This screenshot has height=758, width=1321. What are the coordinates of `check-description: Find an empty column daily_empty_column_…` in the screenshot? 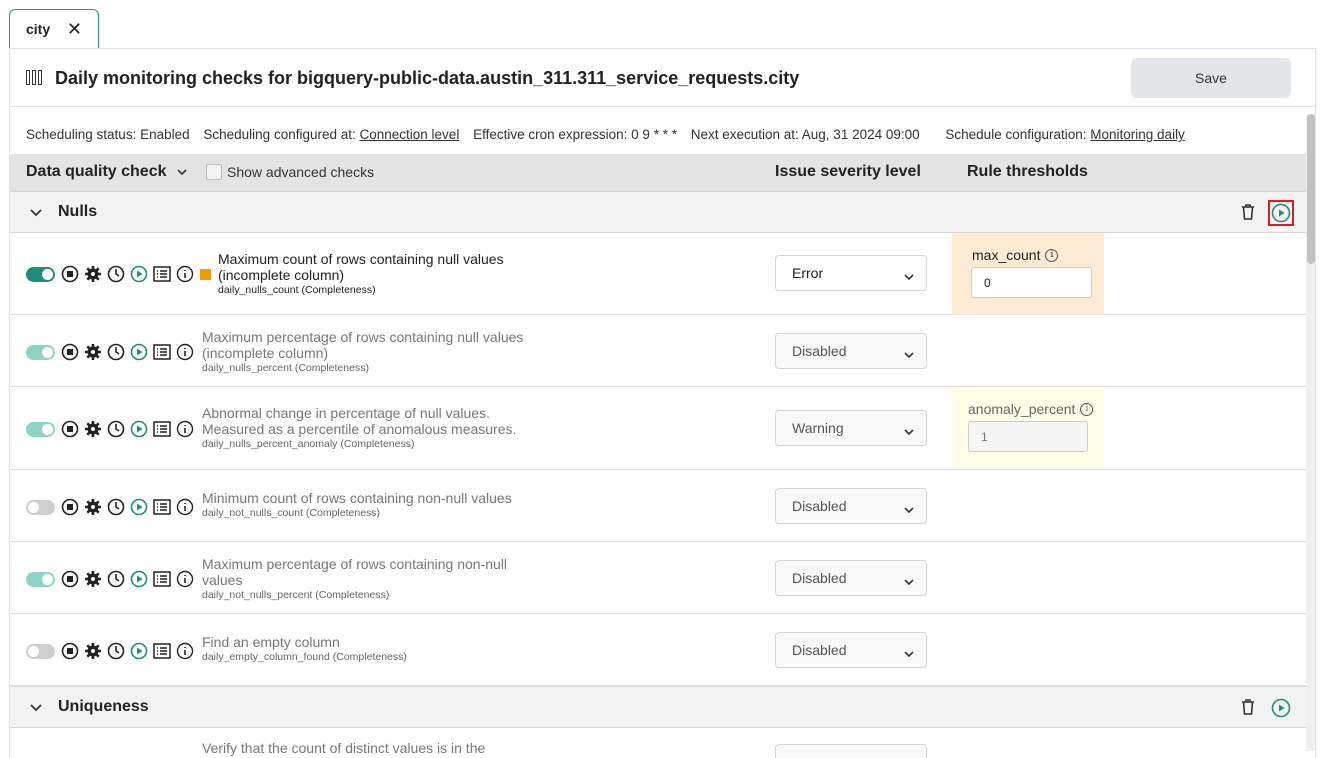 It's located at (304, 649).